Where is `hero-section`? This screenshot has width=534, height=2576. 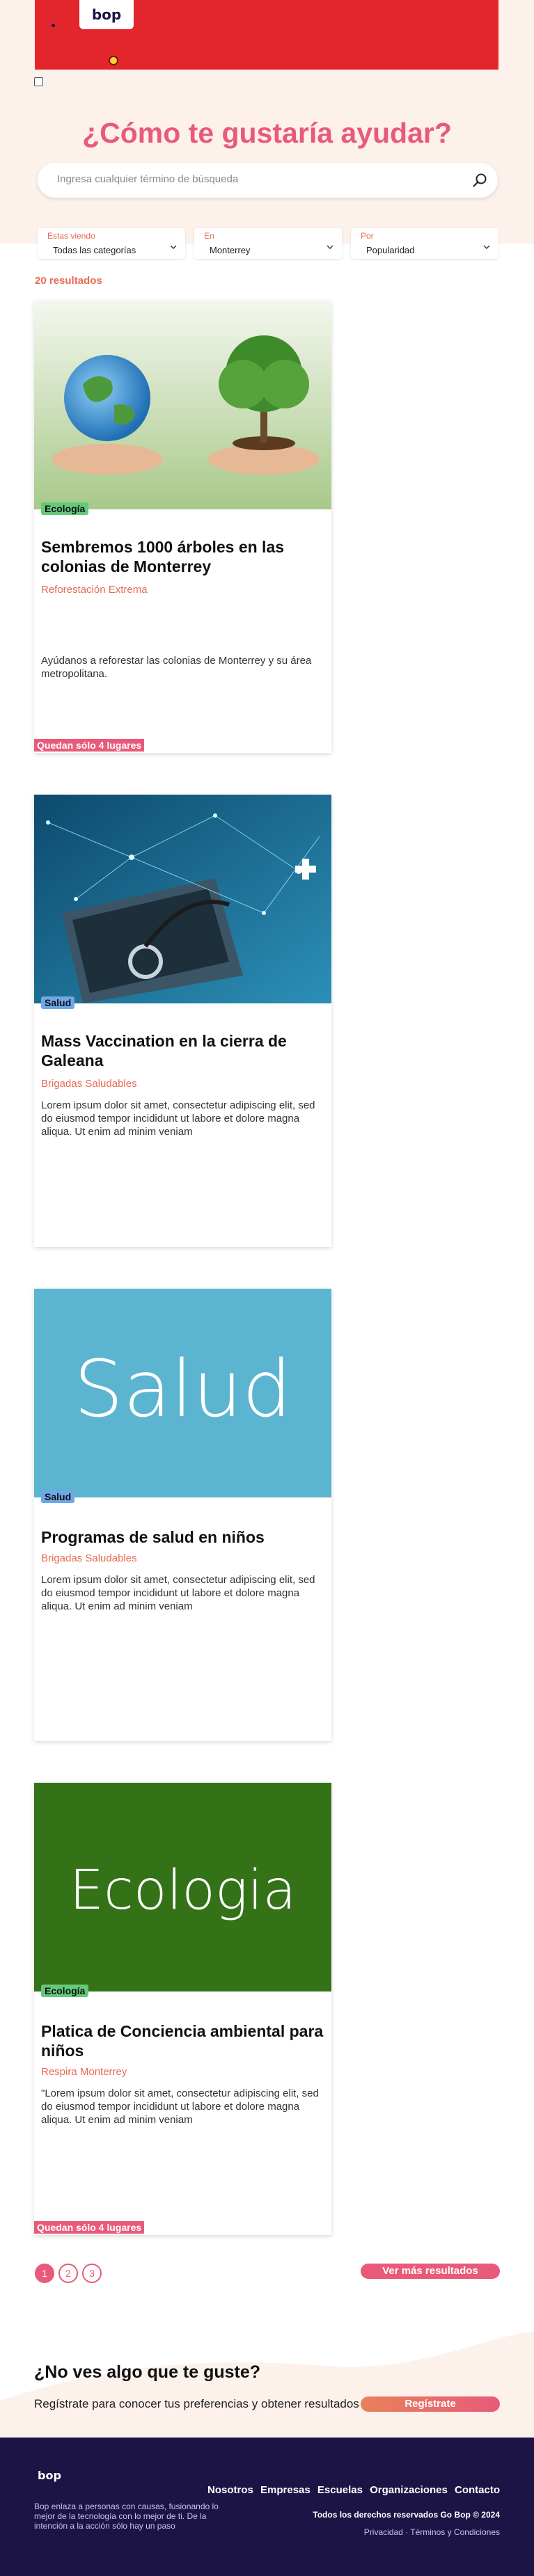 hero-section is located at coordinates (267, 157).